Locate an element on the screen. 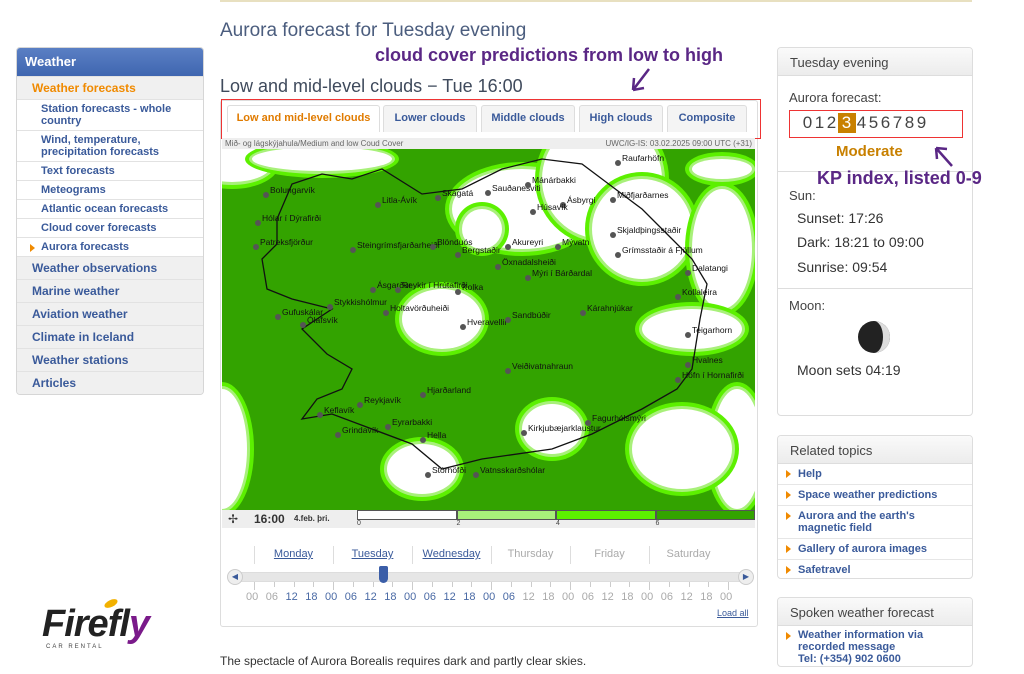  sidebar-item: Weather observations is located at coordinates (110, 267).